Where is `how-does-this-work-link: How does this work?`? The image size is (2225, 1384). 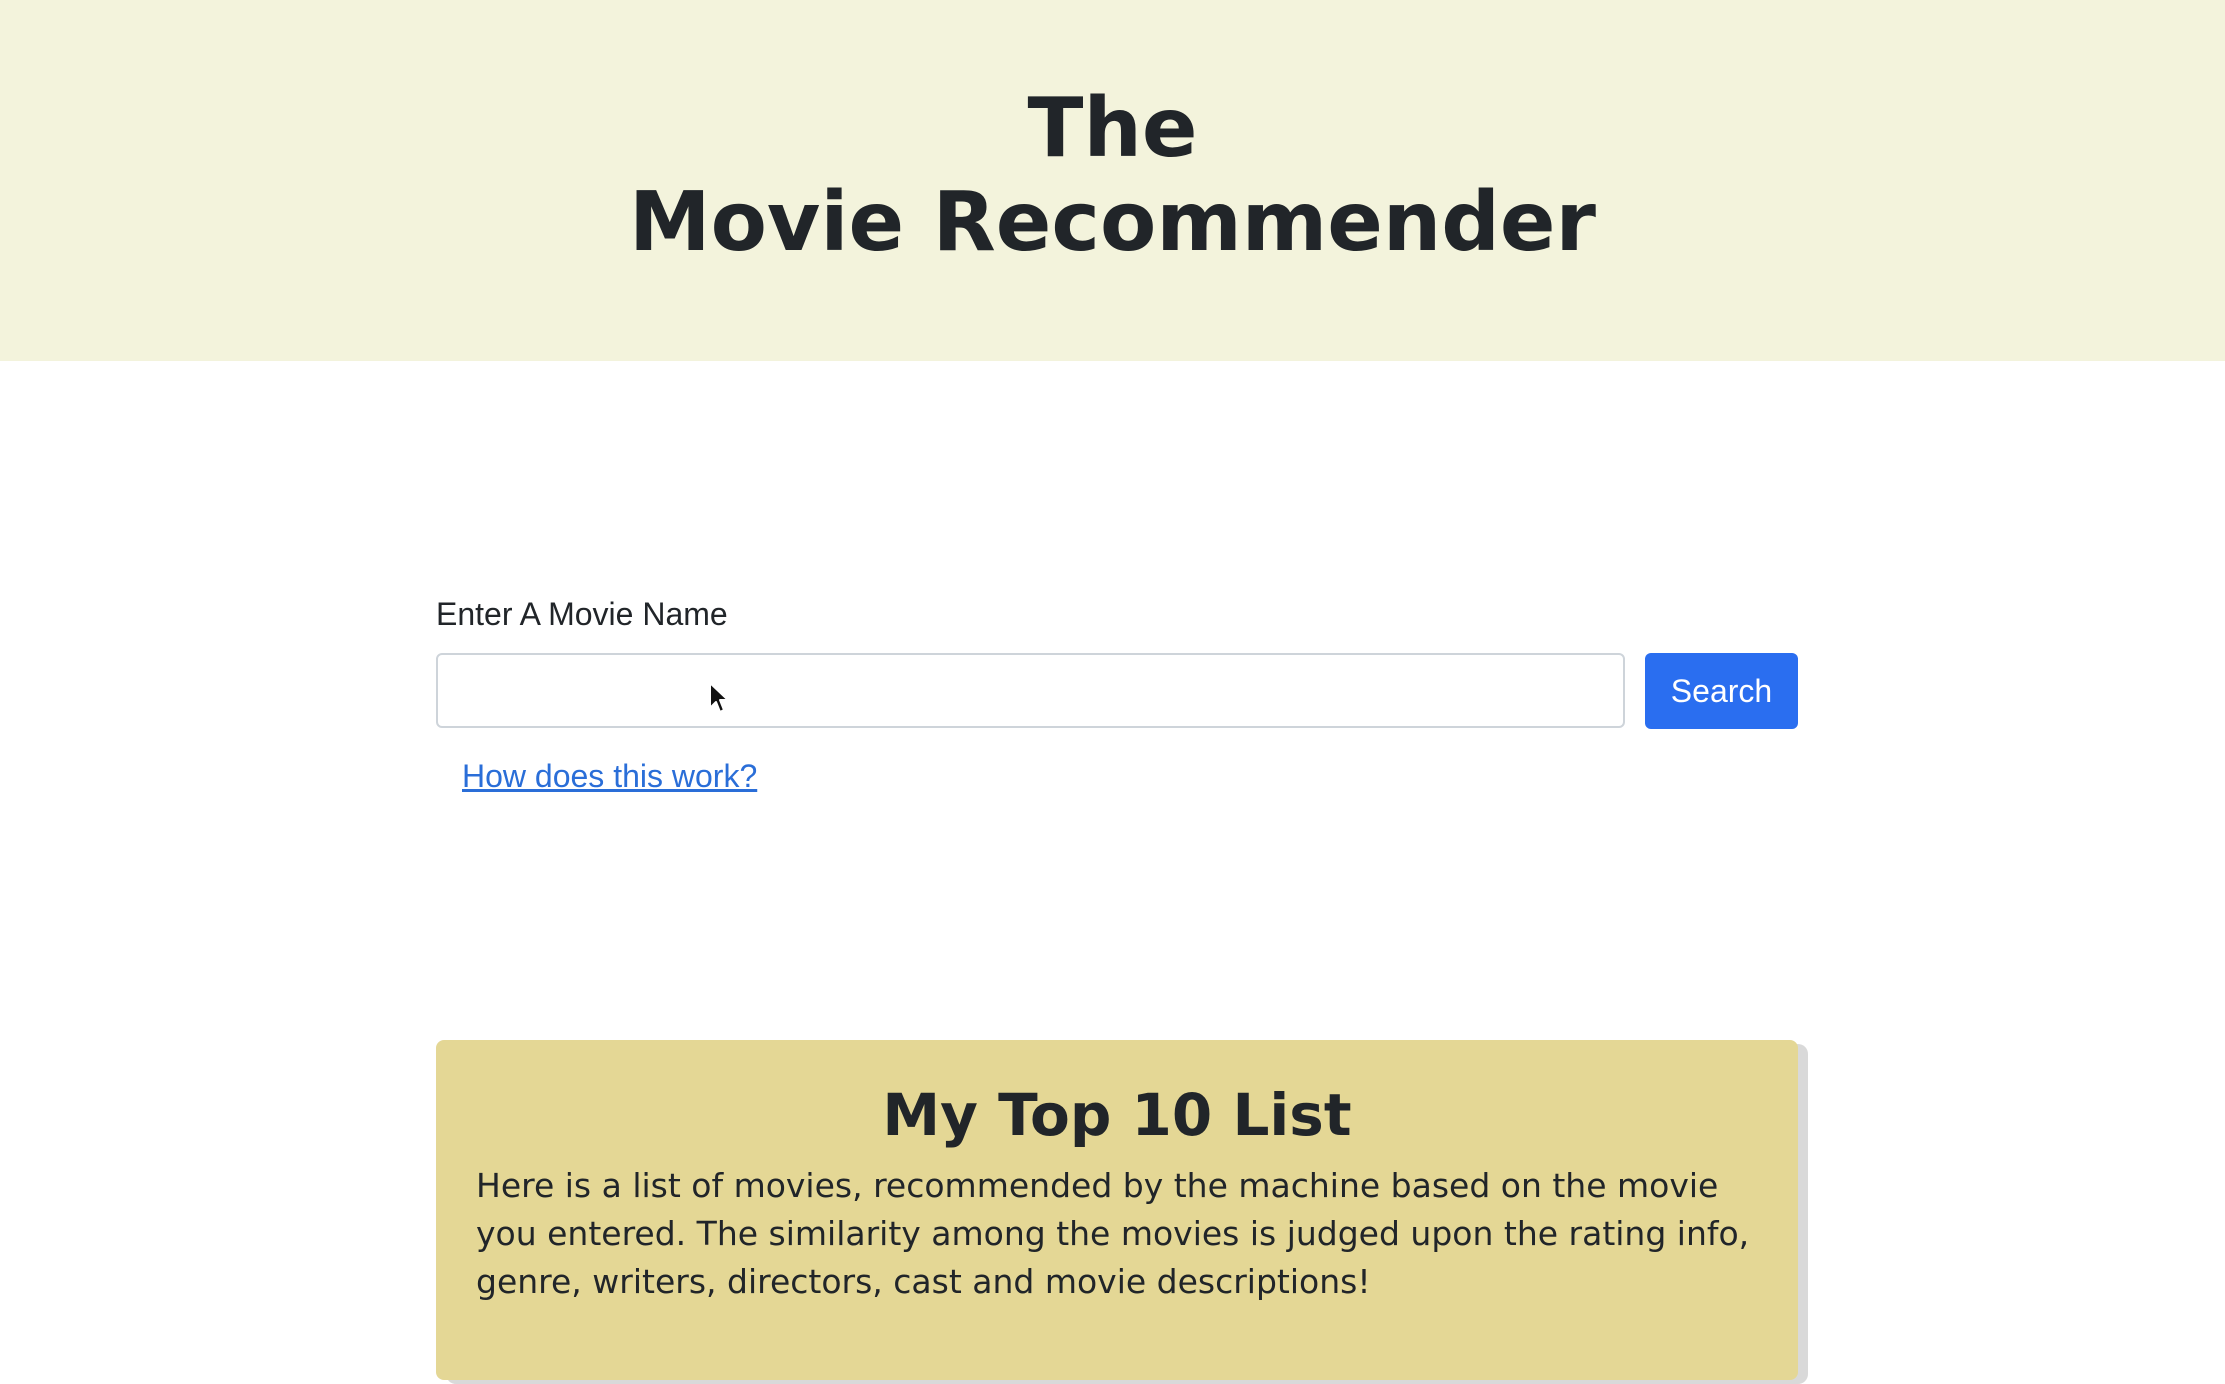
how-does-this-work-link: How does this work? is located at coordinates (609, 776).